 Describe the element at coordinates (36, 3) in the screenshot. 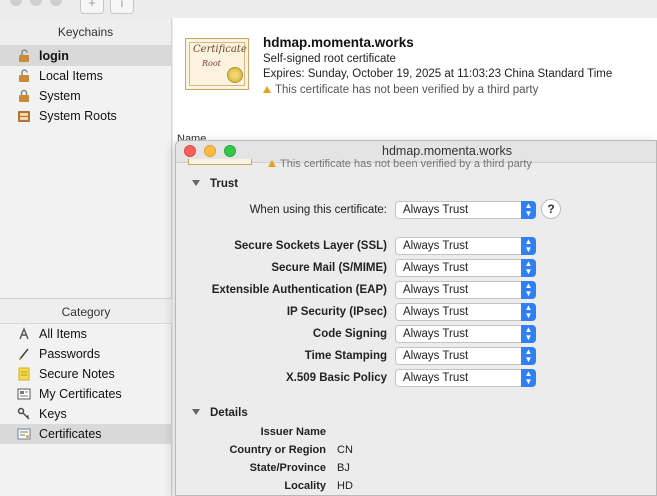

I see `window-minimize-button` at that location.